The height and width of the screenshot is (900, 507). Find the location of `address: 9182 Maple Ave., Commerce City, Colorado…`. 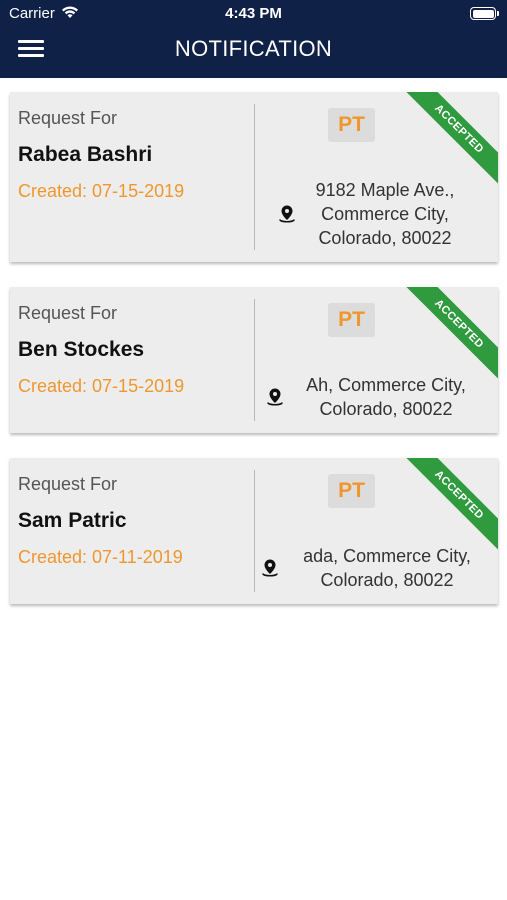

address: 9182 Maple Ave., Commerce City, Colorado… is located at coordinates (385, 214).